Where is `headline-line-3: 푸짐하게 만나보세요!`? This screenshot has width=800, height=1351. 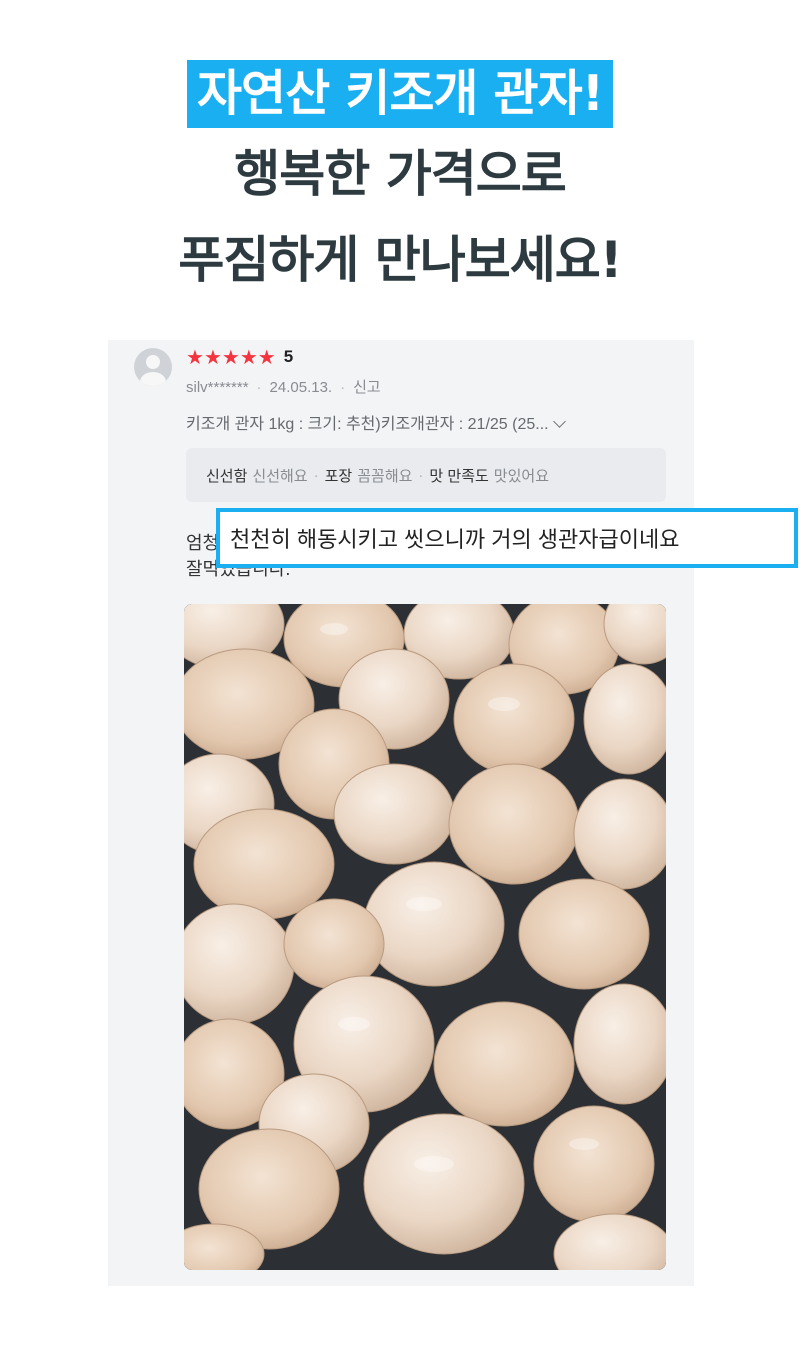 headline-line-3: 푸짐하게 만나보세요! is located at coordinates (400, 260).